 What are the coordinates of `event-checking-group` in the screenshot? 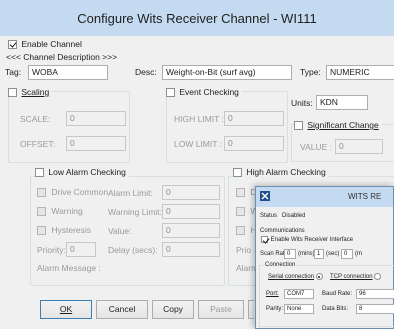 It's located at (227, 127).